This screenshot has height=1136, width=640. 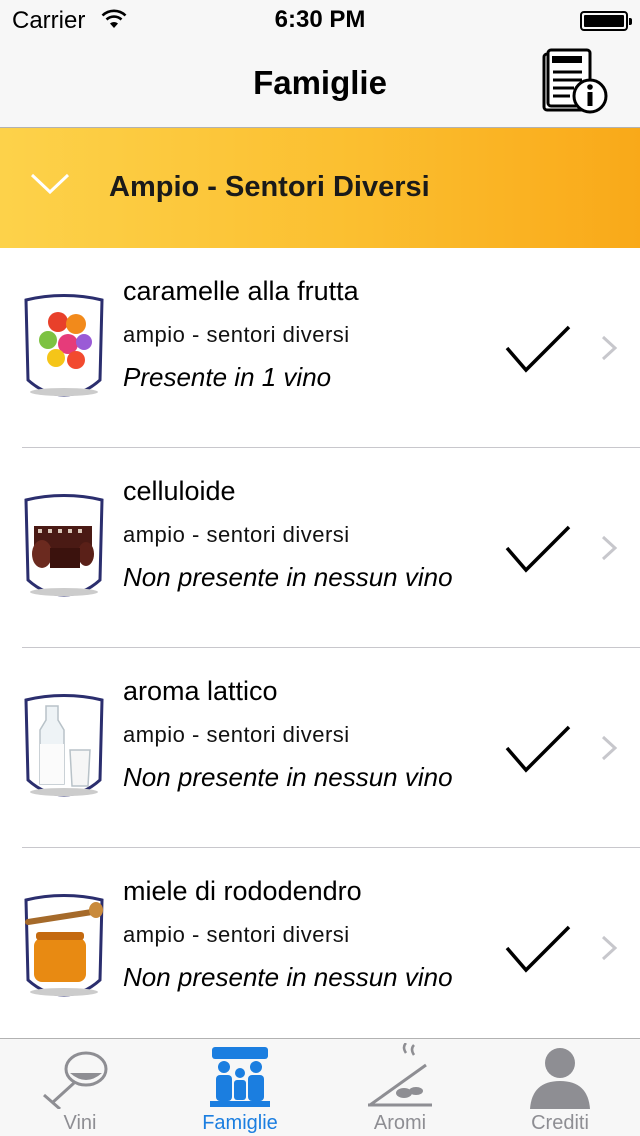 I want to click on row-title: caramelle alla frutta, so click(x=241, y=291).